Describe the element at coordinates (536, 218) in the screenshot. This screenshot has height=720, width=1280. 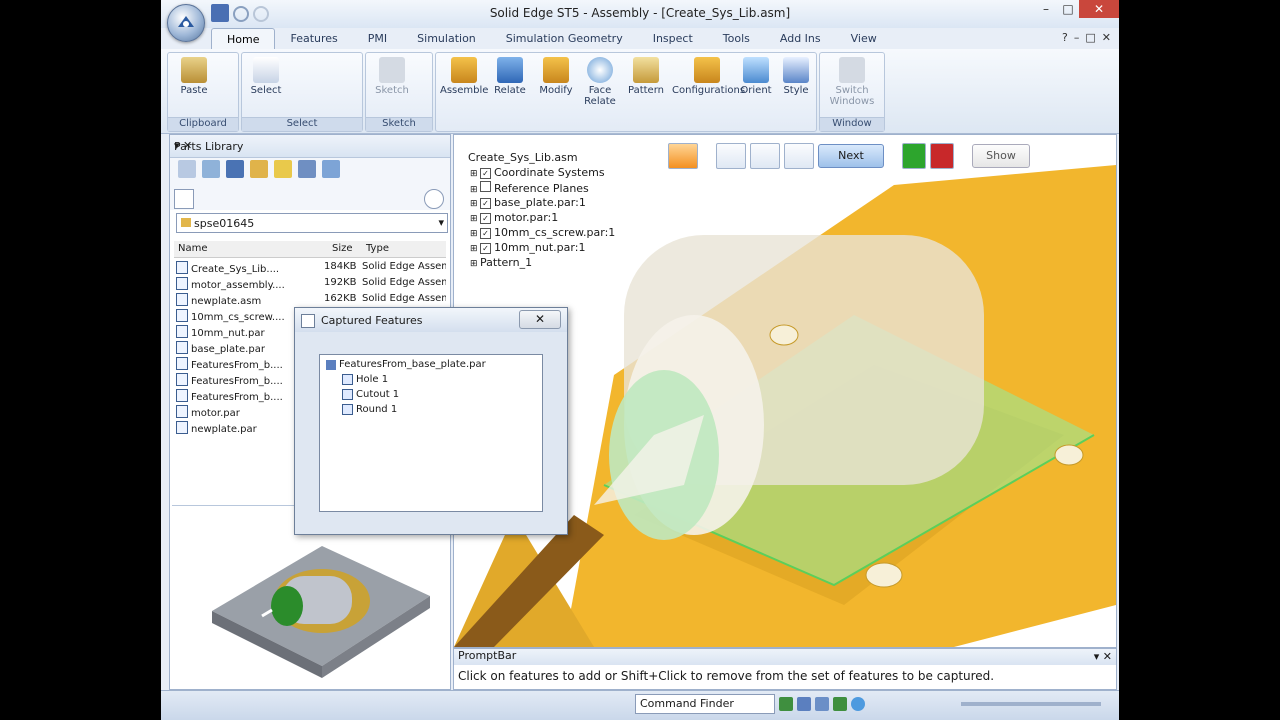
I see `pathfinder-item: ⊞ ✓ motor.par:1` at that location.